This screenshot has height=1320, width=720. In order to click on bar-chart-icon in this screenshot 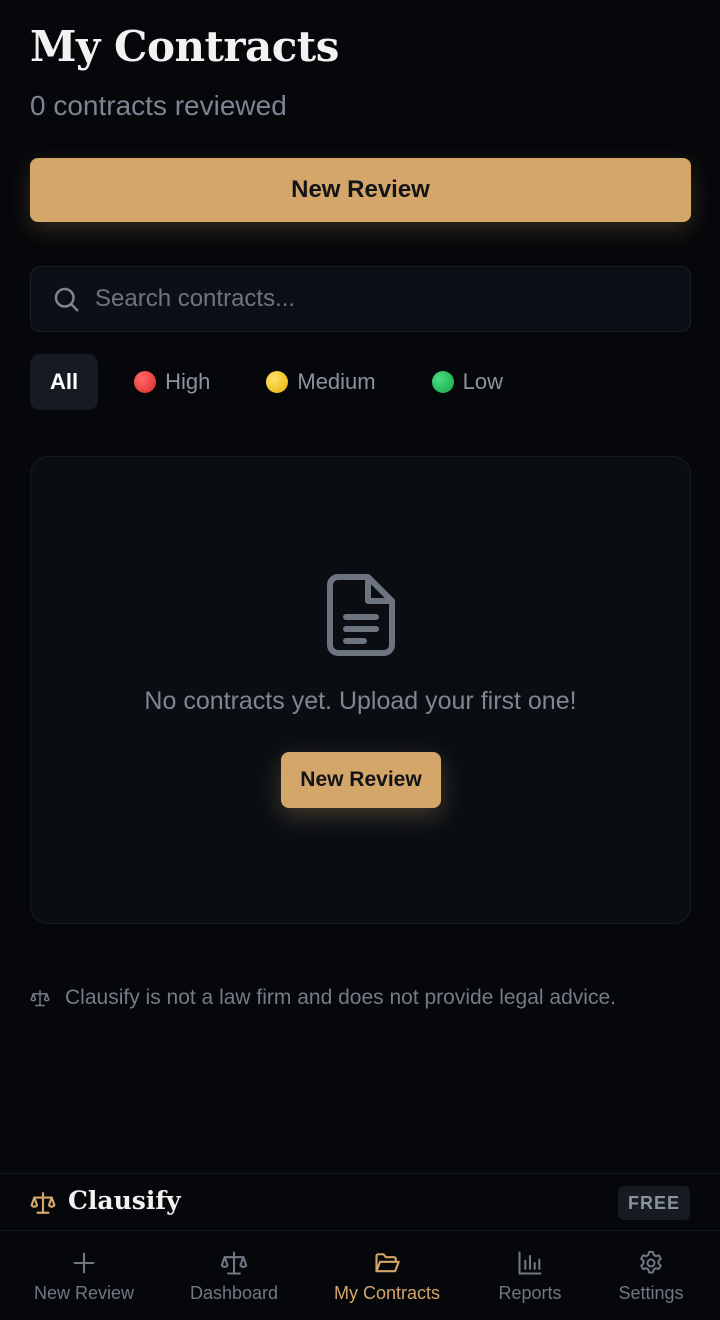, I will do `click(530, 1262)`.